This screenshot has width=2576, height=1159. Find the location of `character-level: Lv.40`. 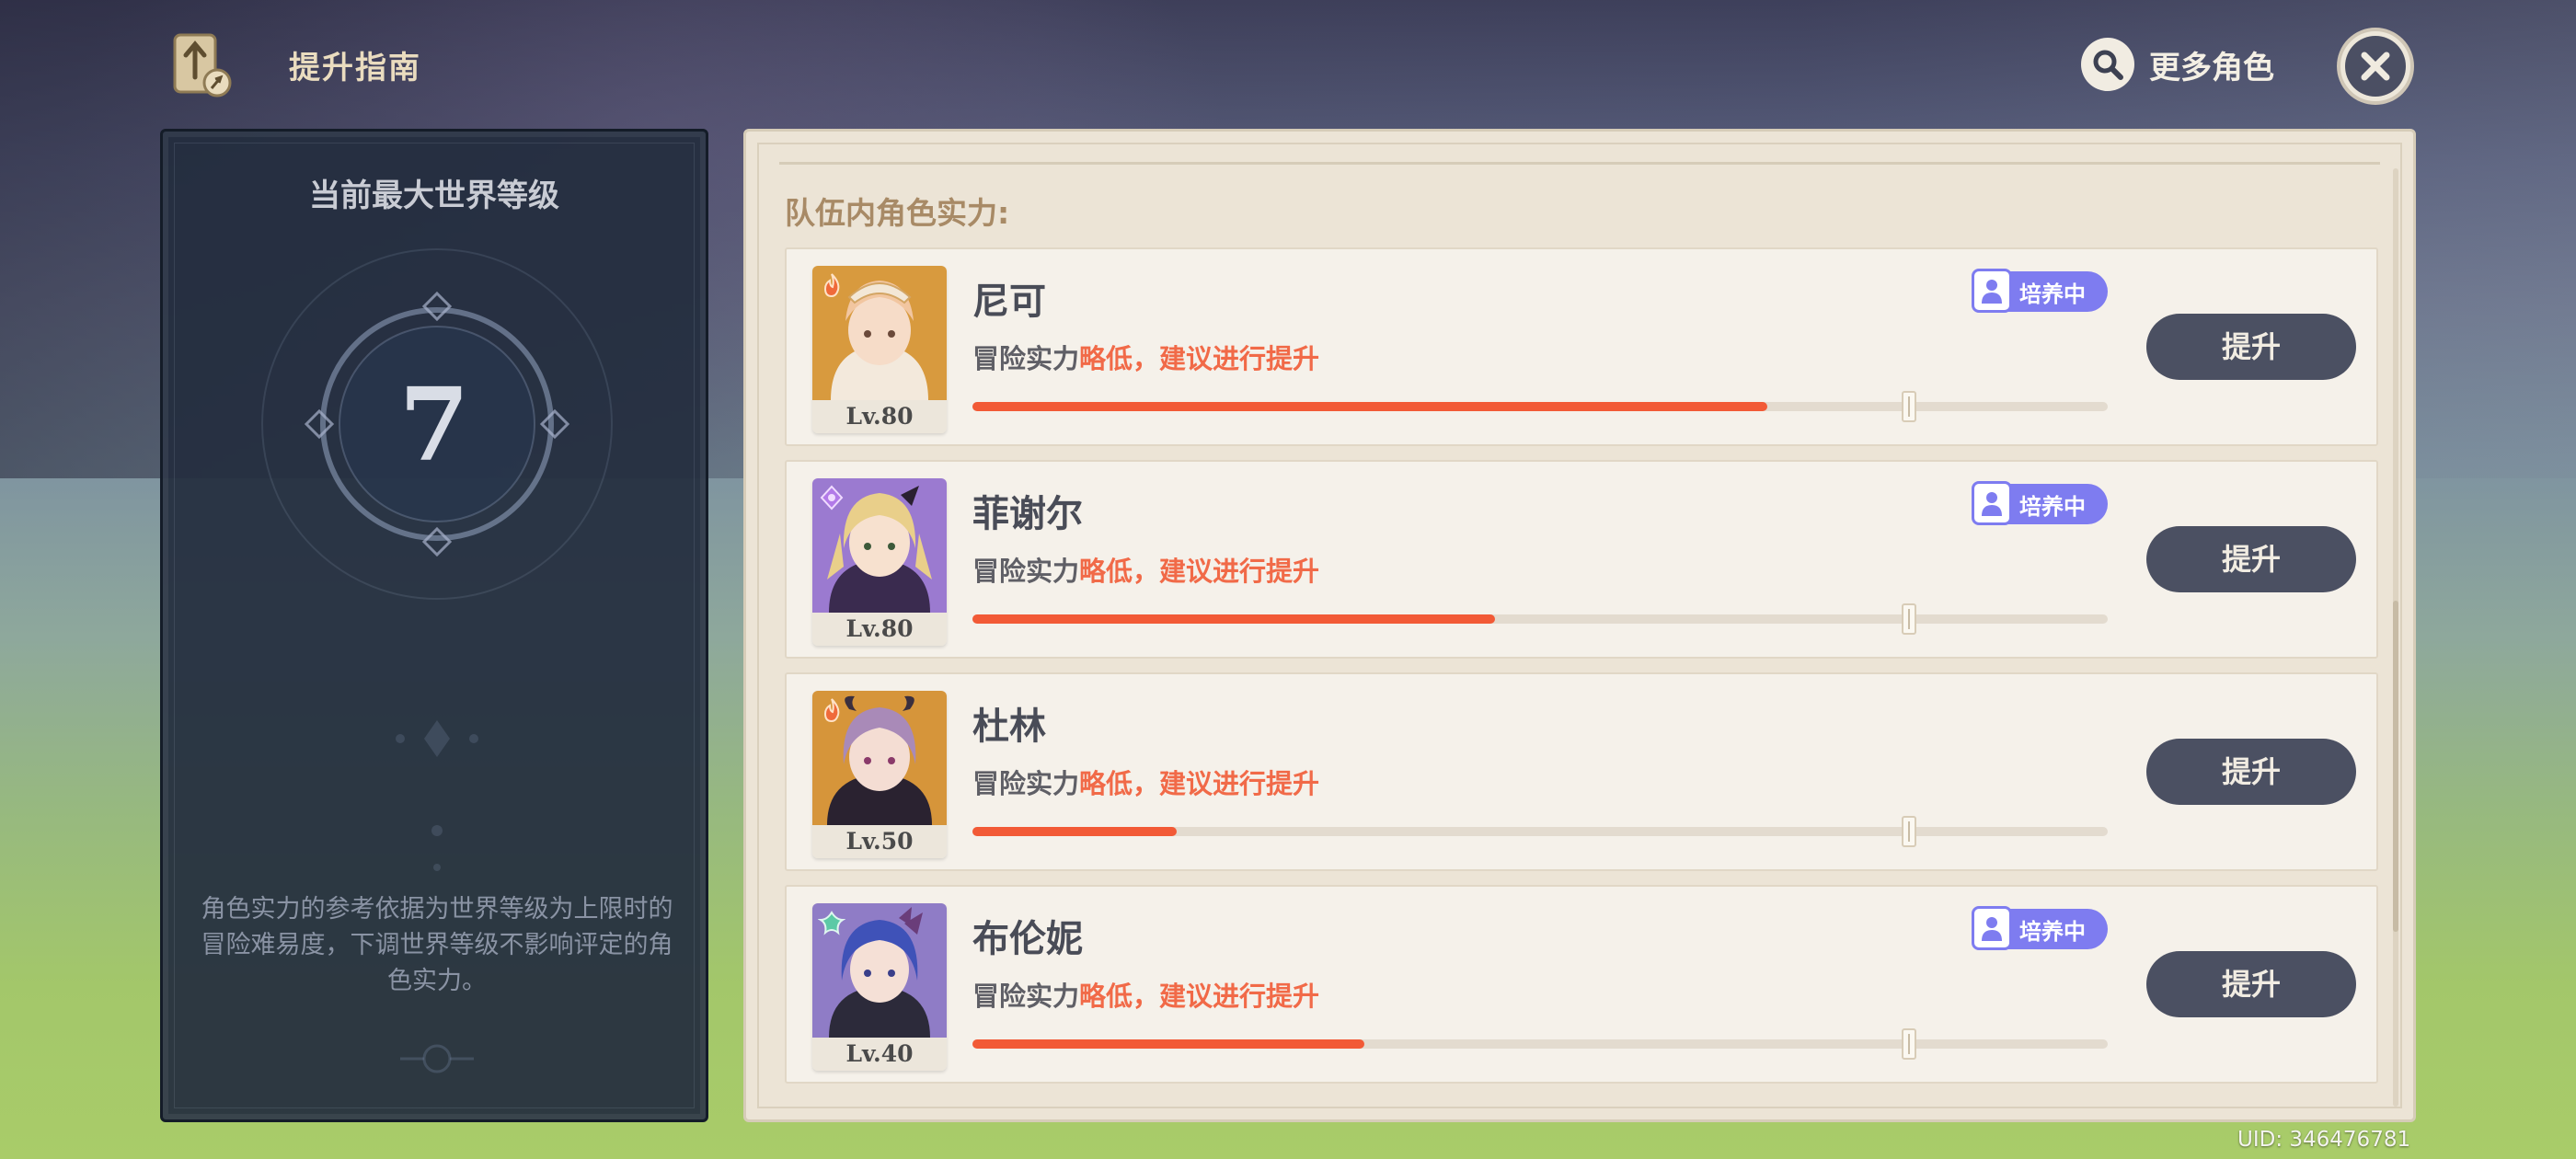

character-level: Lv.40 is located at coordinates (879, 1054).